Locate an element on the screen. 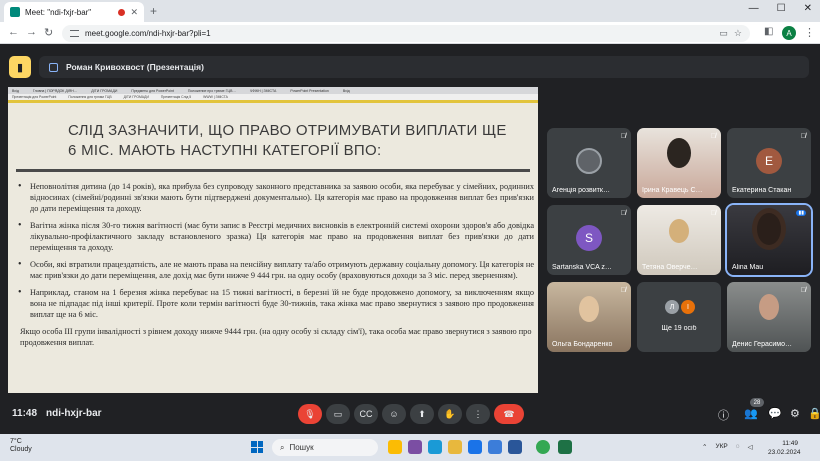 The height and width of the screenshot is (461, 820). taskbar-search: ⌕ Пошук is located at coordinates (325, 447).